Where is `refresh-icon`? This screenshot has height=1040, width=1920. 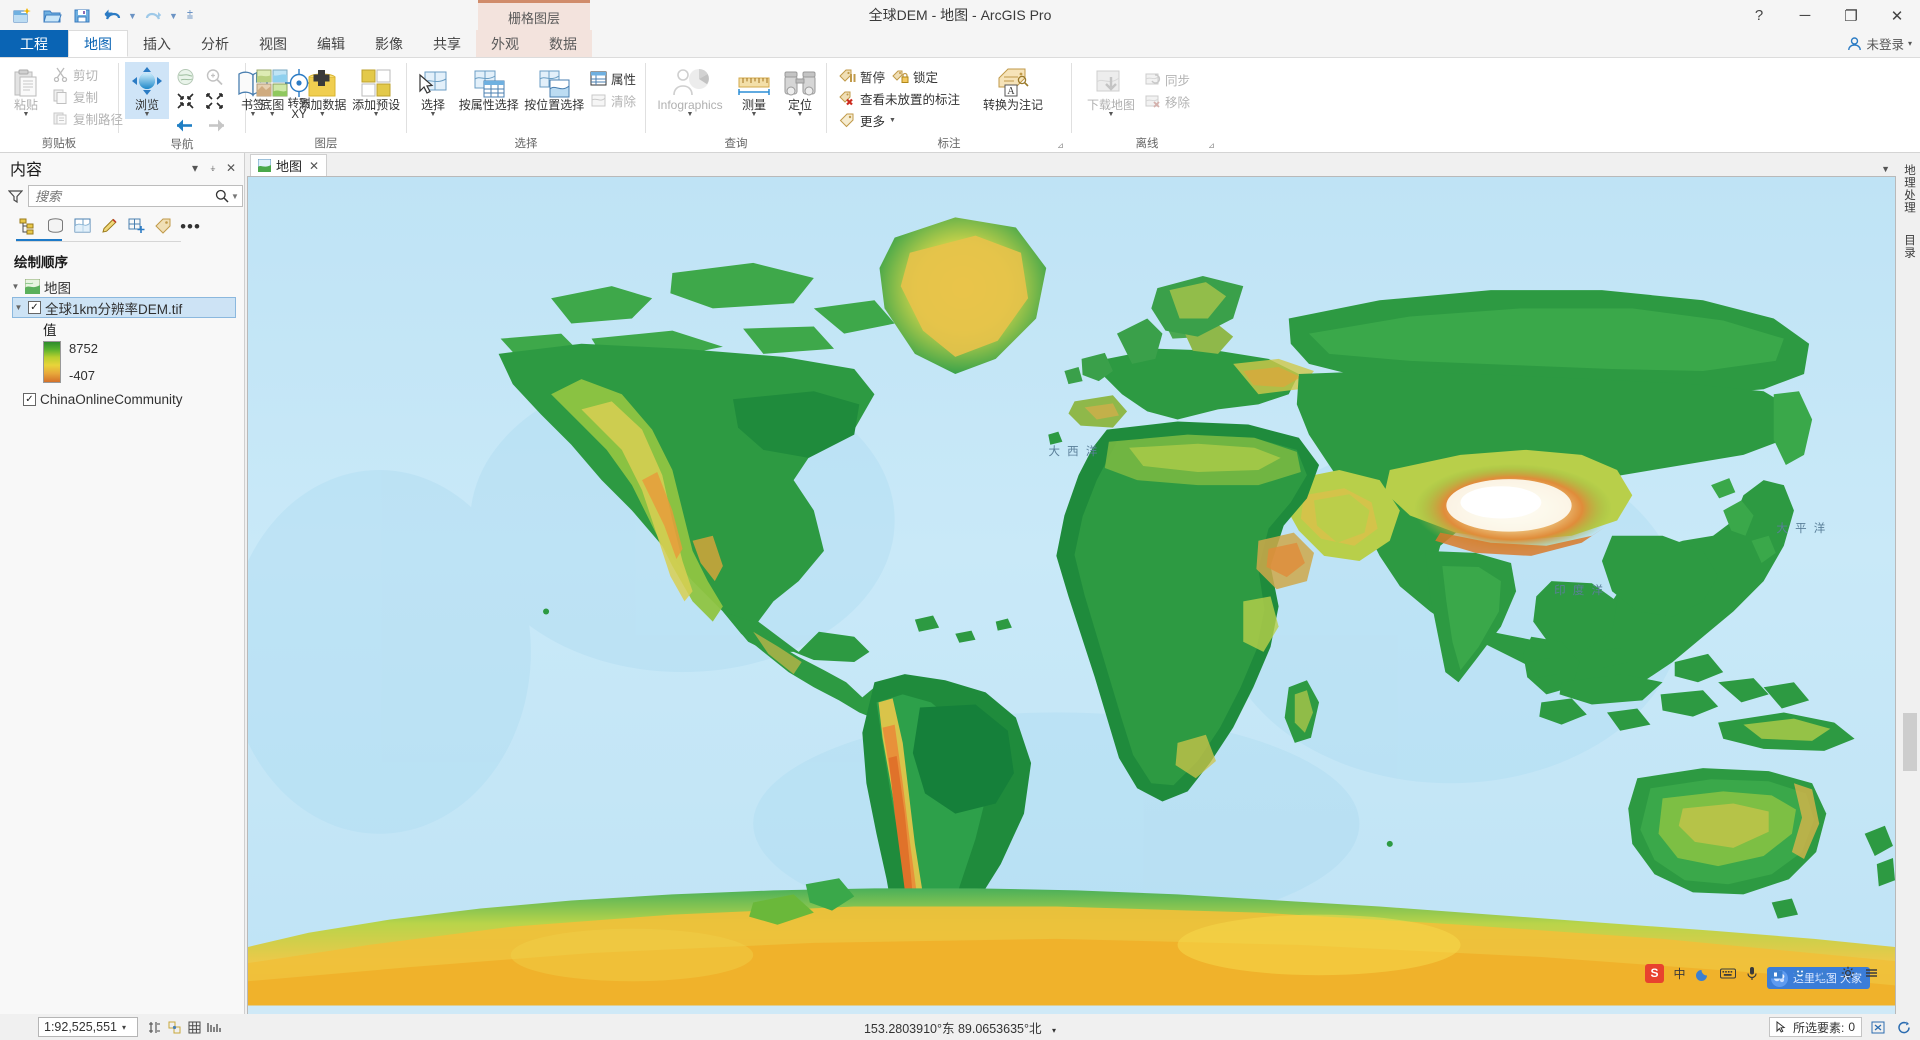
refresh-icon is located at coordinates (1904, 1027).